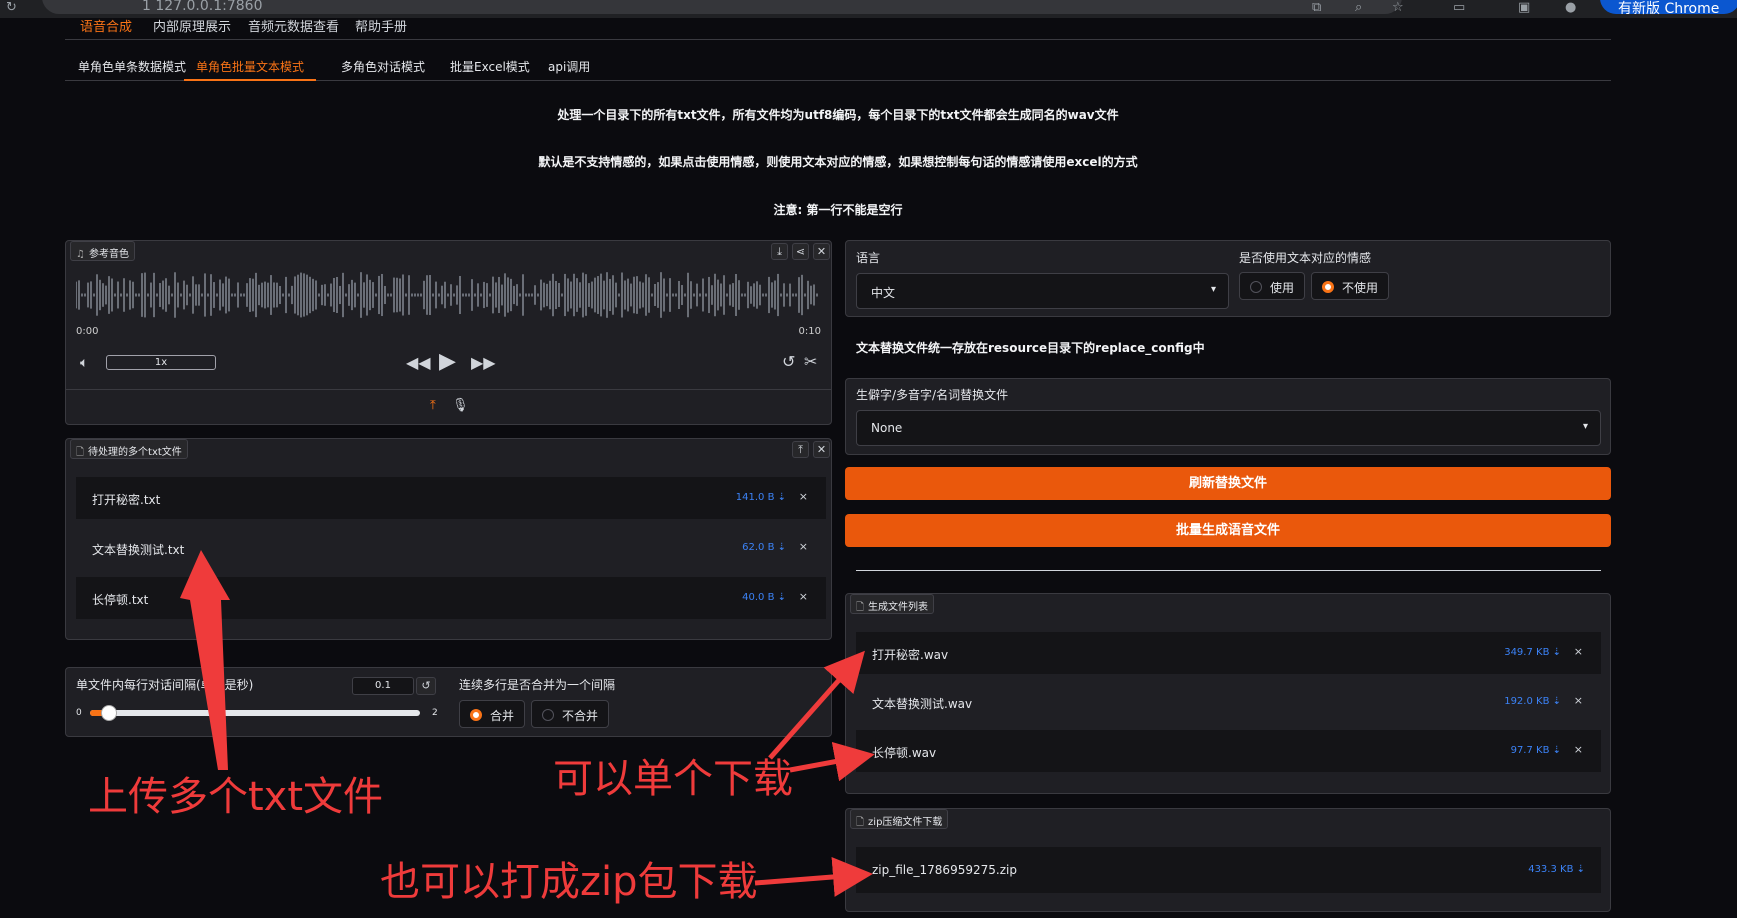 The width and height of the screenshot is (1737, 918). I want to click on annotation-single: 可以单个下载, so click(673, 779).